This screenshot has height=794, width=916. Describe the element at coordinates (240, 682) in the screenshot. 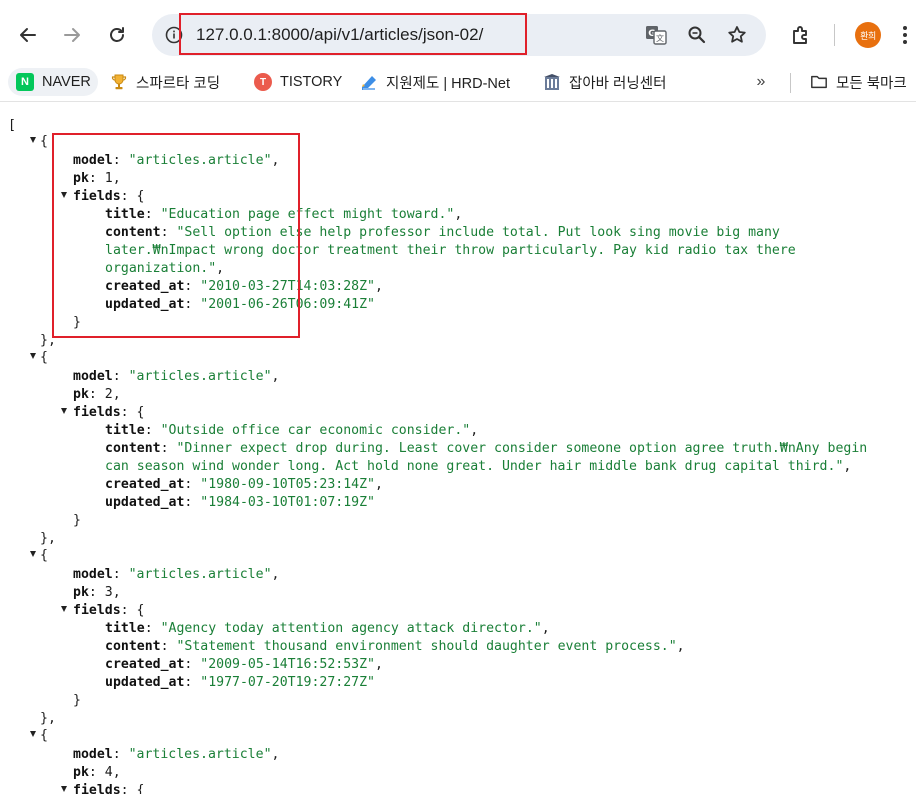

I see `json-entry-updated-at: updated_at: "1977-07-20T19:27:27Z"` at that location.